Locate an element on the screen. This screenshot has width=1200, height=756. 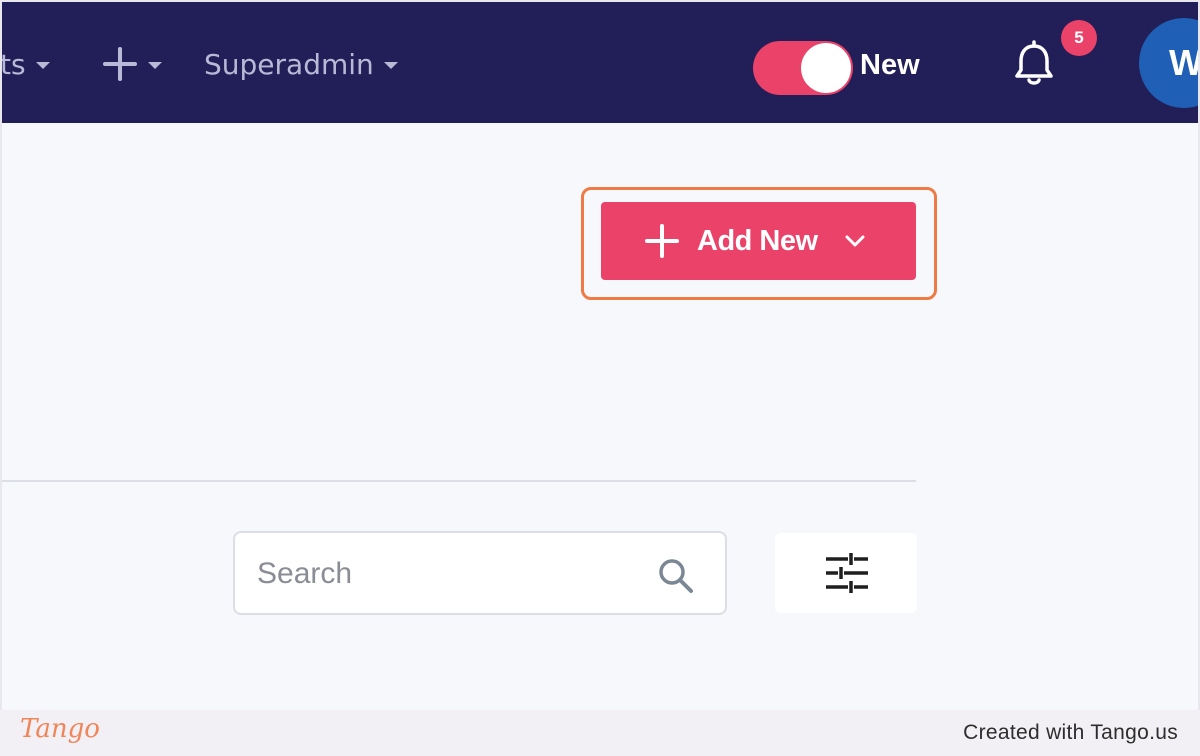
toggle-knob is located at coordinates (826, 68).